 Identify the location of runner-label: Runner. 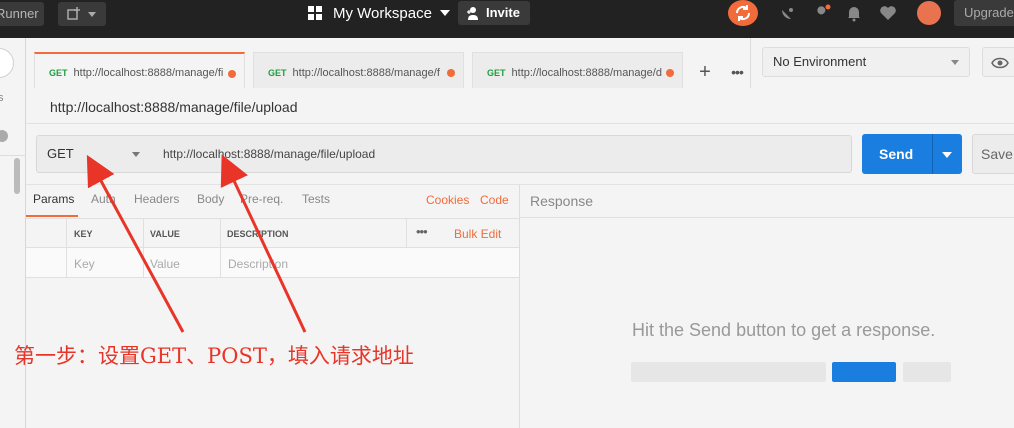
(19, 13).